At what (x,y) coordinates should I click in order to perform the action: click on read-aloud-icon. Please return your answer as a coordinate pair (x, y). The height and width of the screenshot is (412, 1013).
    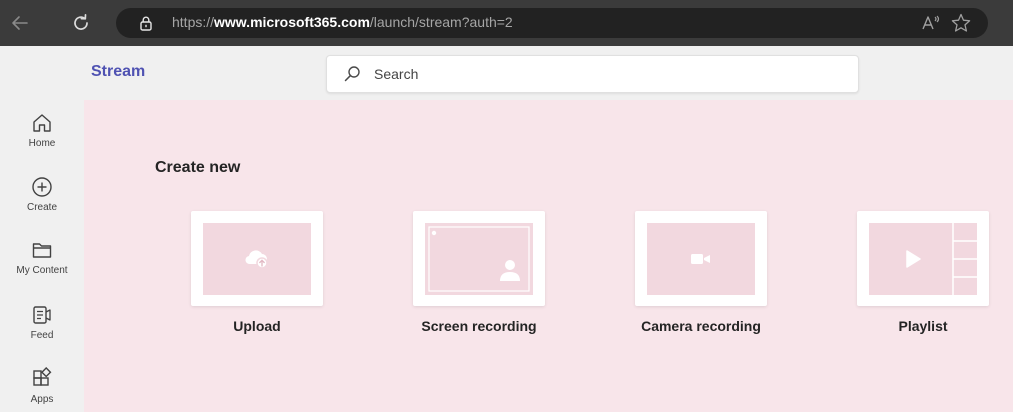
    Looking at the image, I should click on (931, 23).